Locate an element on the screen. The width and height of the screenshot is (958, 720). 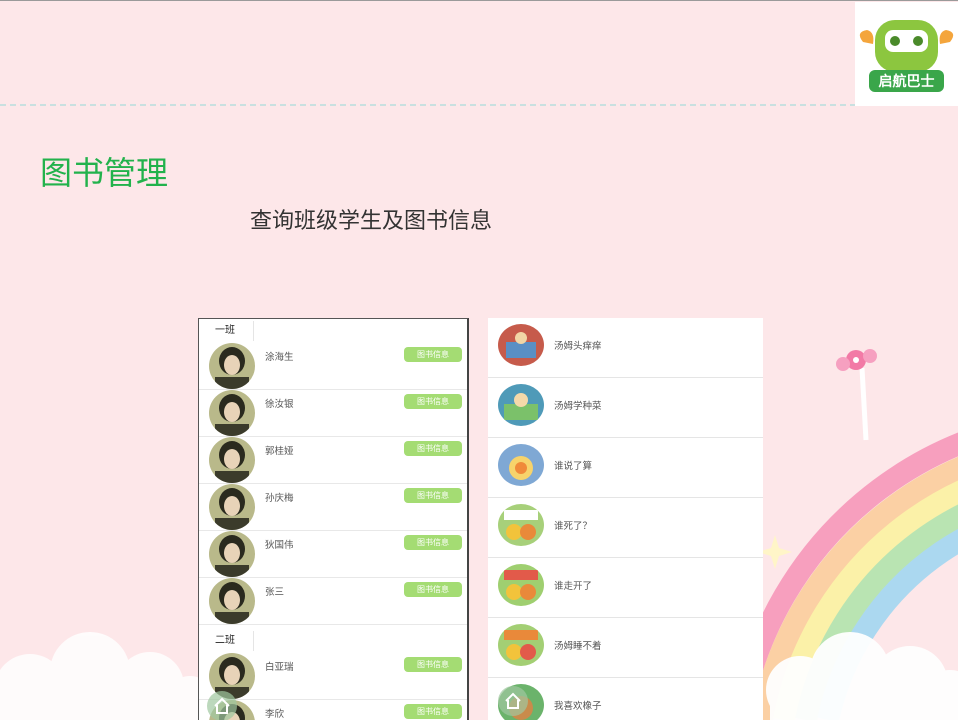
class-header: 二班 is located at coordinates (333, 641).